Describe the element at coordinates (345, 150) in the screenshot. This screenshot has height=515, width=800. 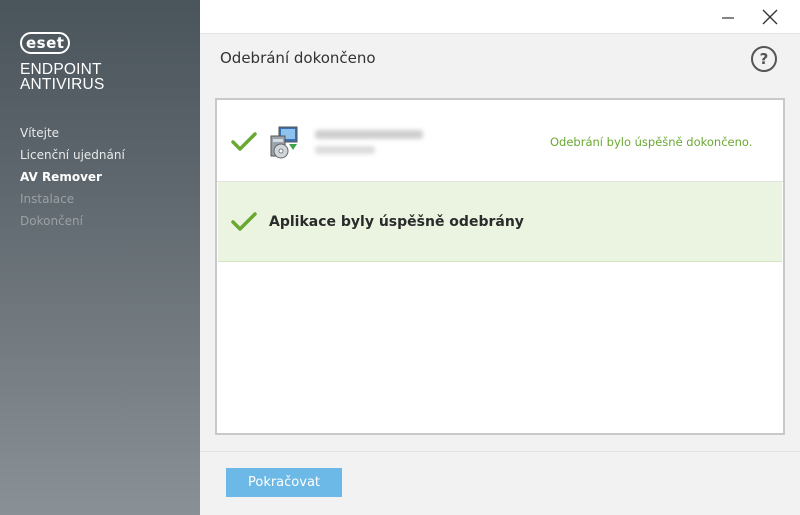
I see `app-version-redacted` at that location.